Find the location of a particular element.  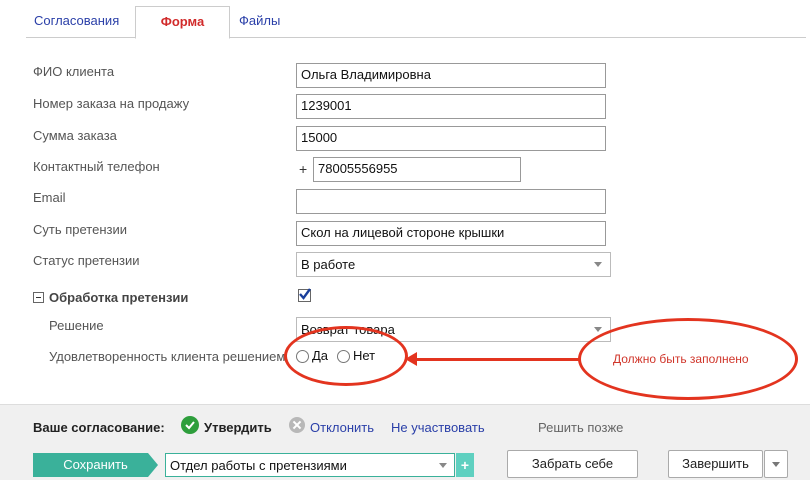

decision-label: Решение is located at coordinates (76, 325).